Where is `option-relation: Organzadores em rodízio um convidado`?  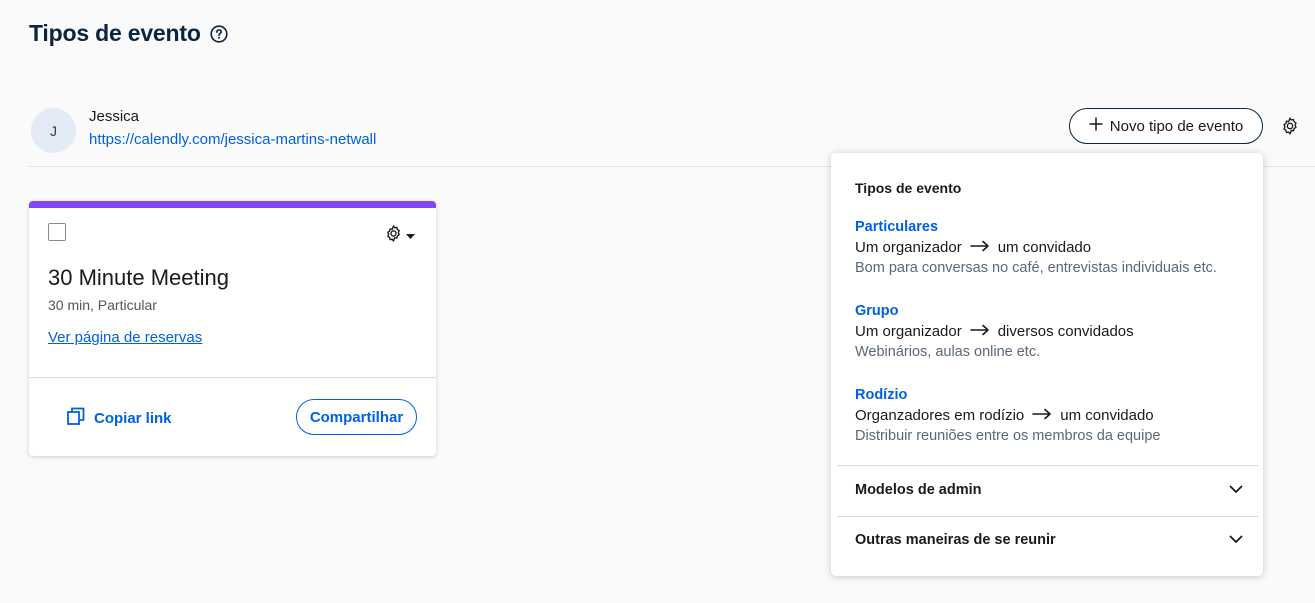 option-relation: Organzadores em rodízio um convidado is located at coordinates (1007, 415).